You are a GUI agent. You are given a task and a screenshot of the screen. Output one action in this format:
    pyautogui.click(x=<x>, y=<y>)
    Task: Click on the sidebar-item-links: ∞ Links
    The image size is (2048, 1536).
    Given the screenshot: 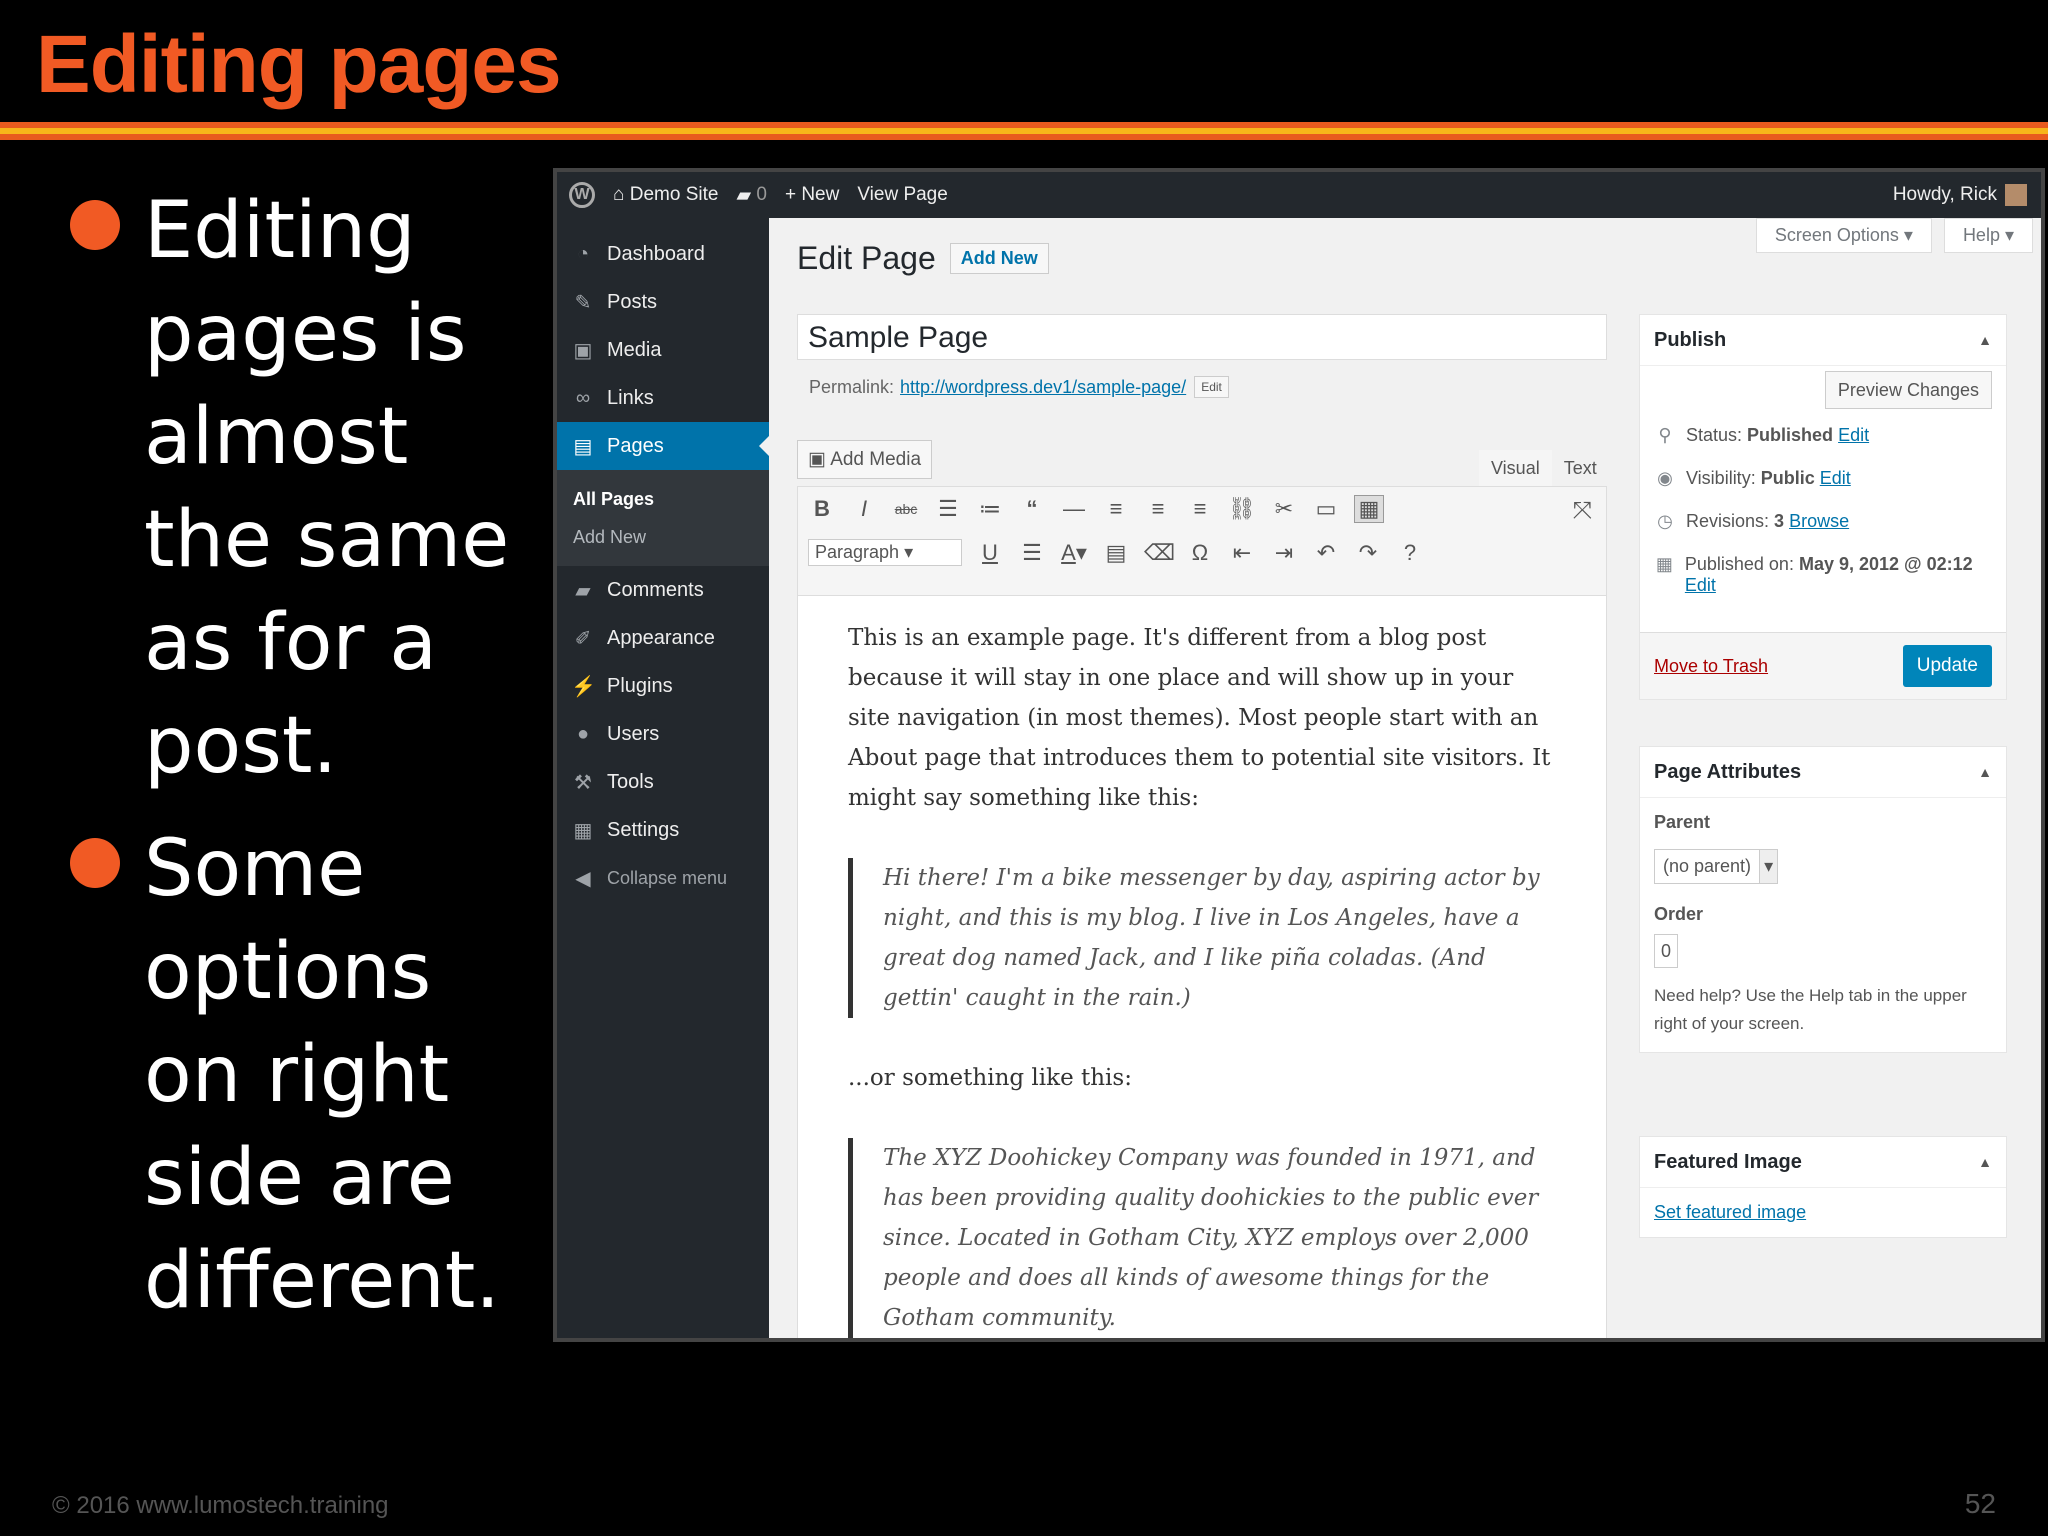 What is the action you would take?
    pyautogui.click(x=663, y=398)
    